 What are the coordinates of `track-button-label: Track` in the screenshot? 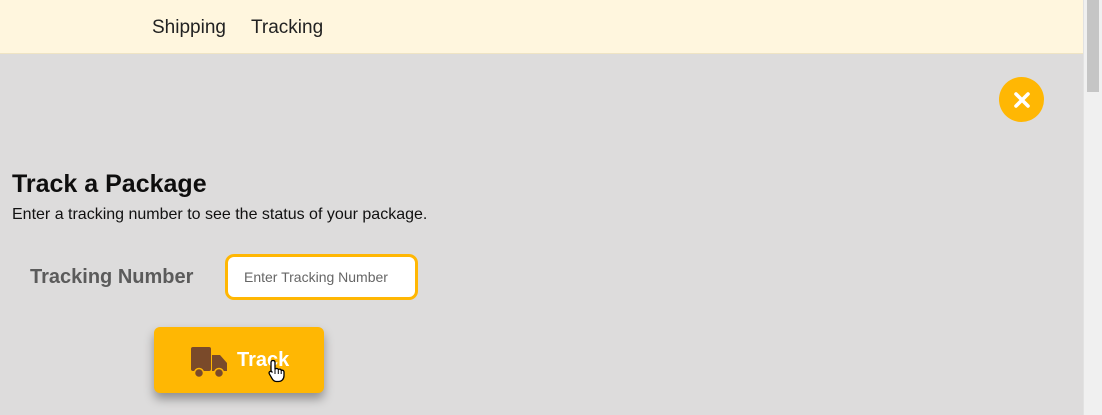 It's located at (263, 360).